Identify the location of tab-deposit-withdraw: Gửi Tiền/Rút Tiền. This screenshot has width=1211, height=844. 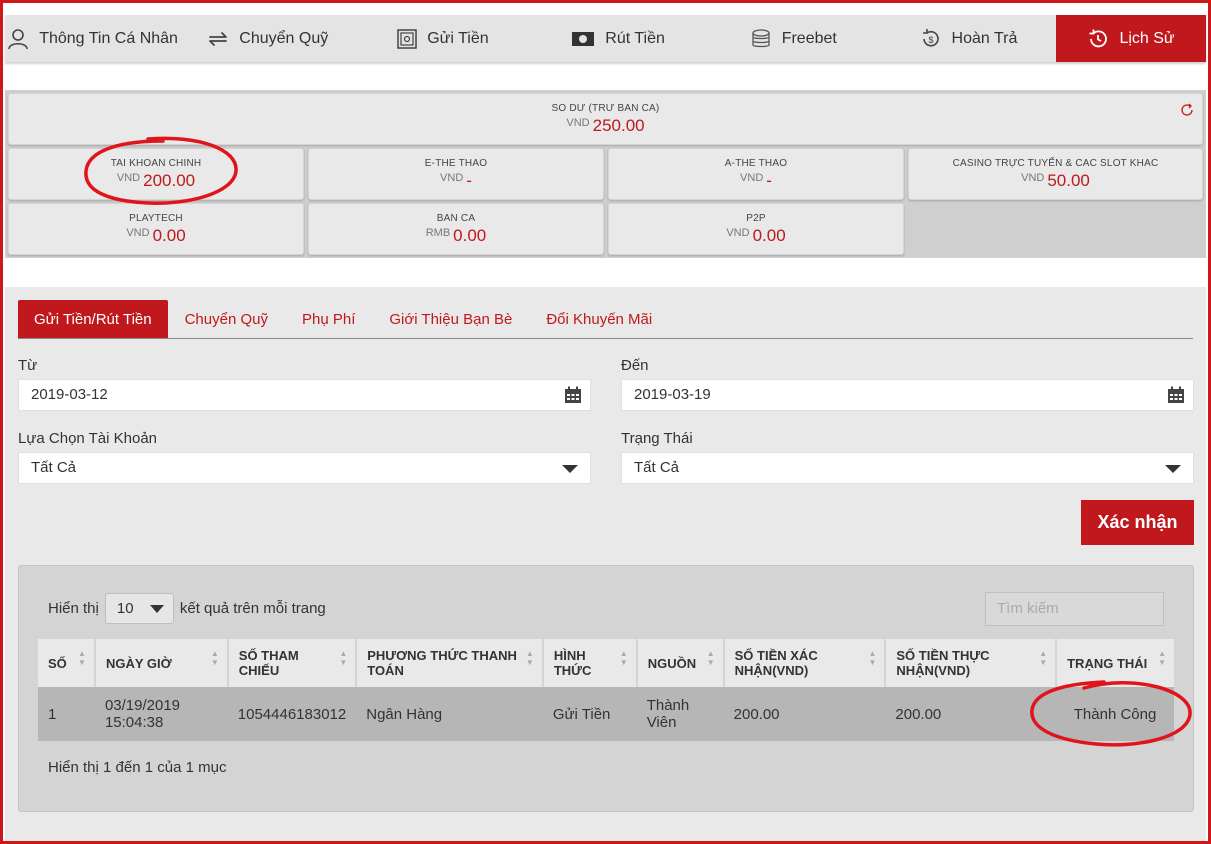
(93, 319).